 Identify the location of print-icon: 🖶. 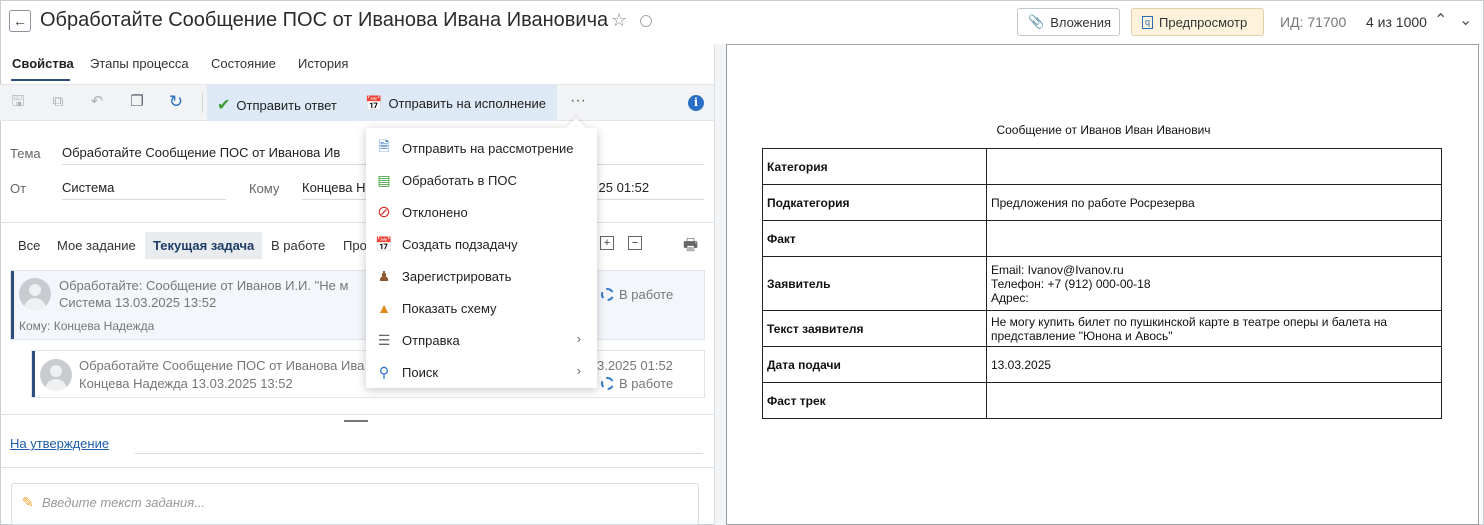
(690, 247).